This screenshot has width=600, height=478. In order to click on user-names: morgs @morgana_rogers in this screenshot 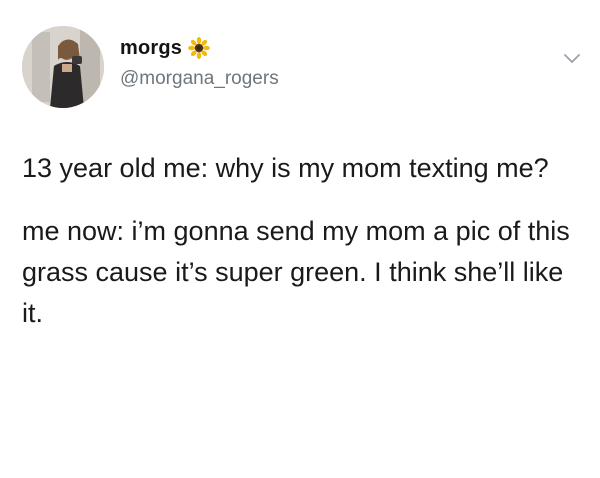, I will do `click(199, 62)`.